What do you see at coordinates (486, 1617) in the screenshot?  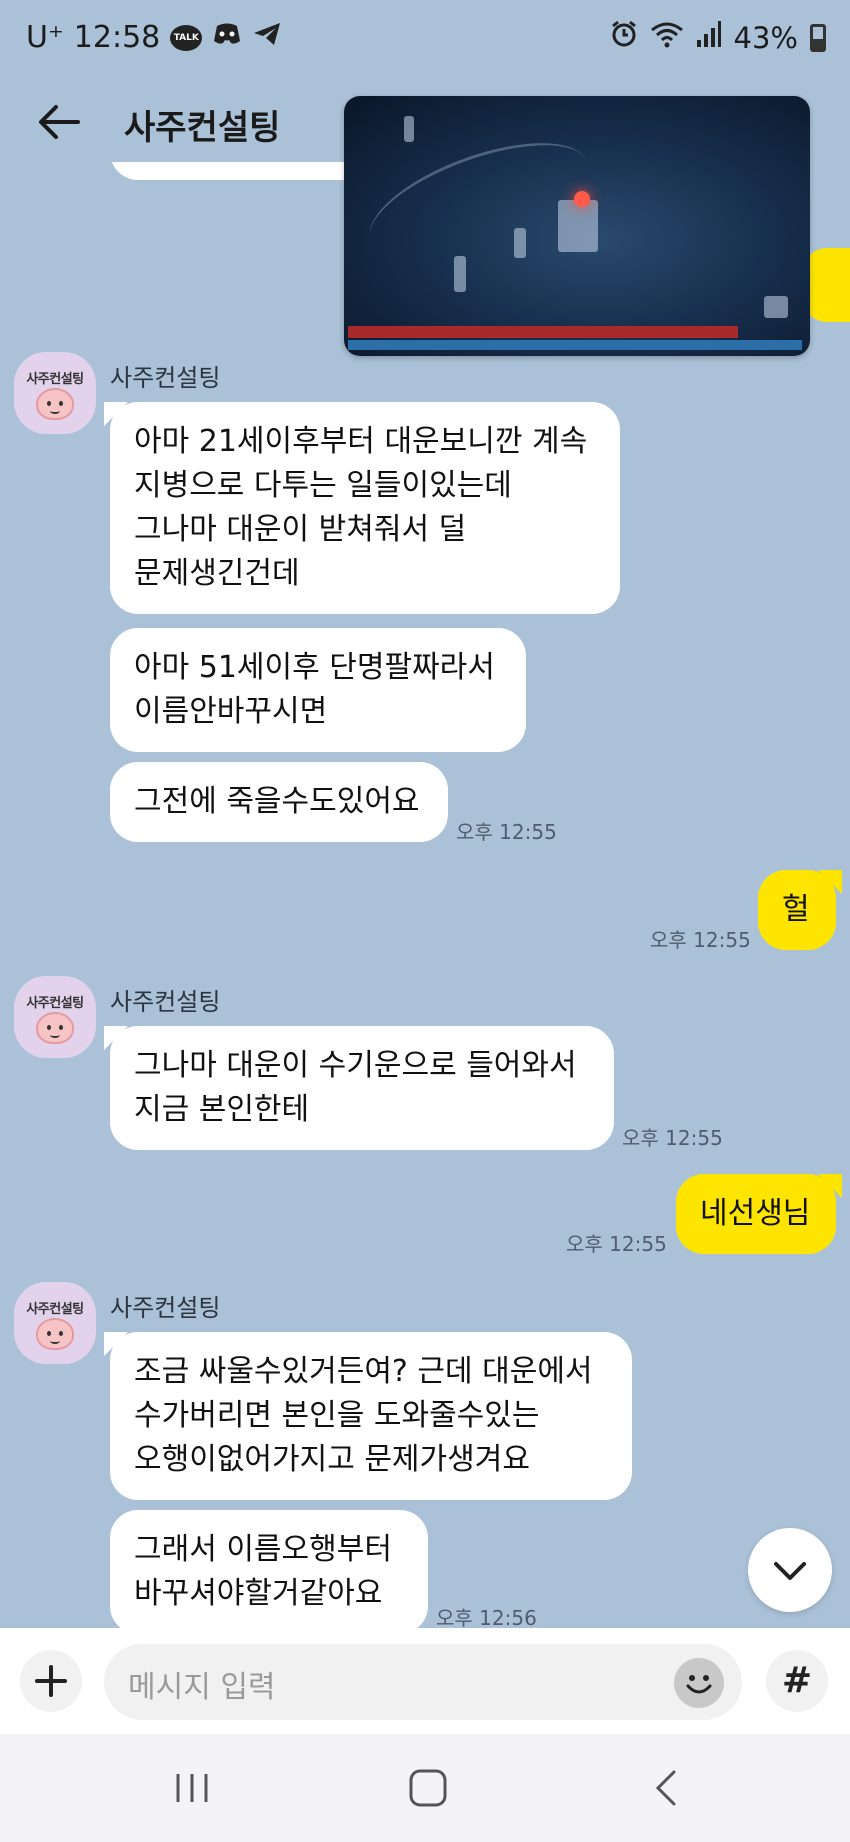 I see `message-timestamp: 오후 12:56` at bounding box center [486, 1617].